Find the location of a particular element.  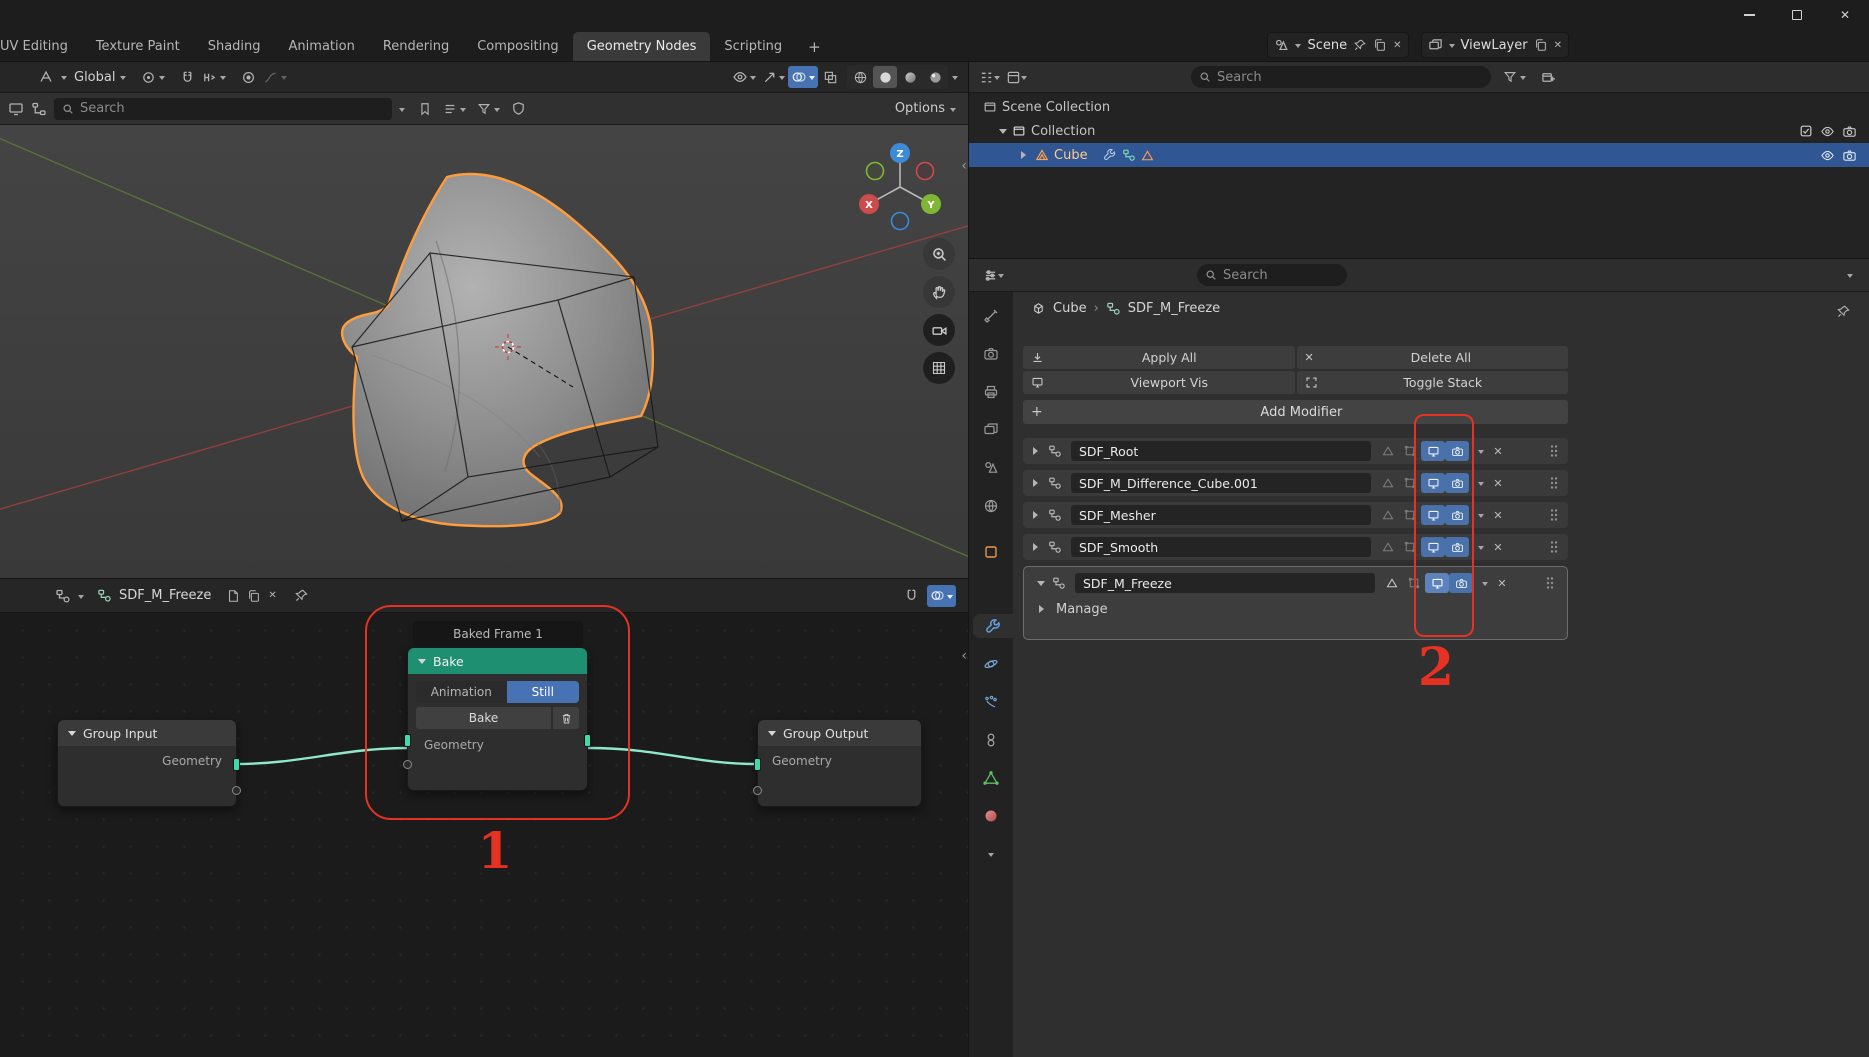

modifier-panel-sdf-m-freeze: SDF_M_Freeze ✕ Manage is located at coordinates (1295, 603).